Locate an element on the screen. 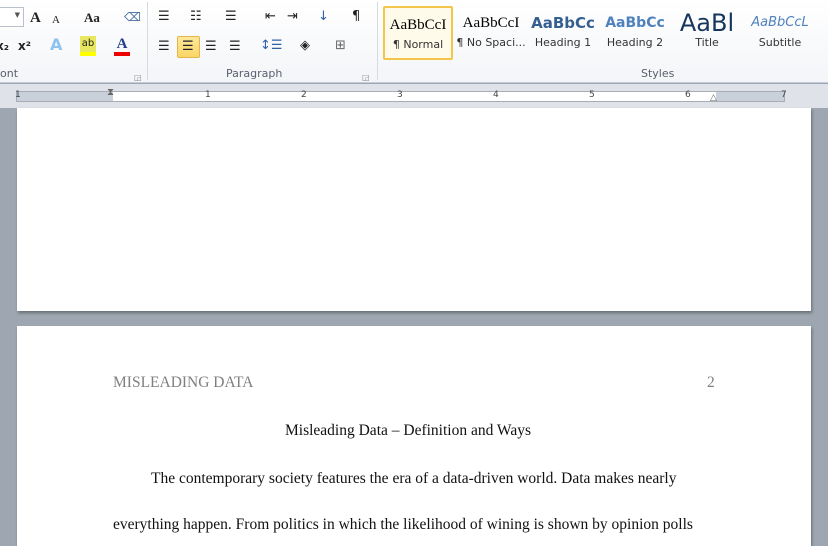  sort-button: ↓ is located at coordinates (323, 17).